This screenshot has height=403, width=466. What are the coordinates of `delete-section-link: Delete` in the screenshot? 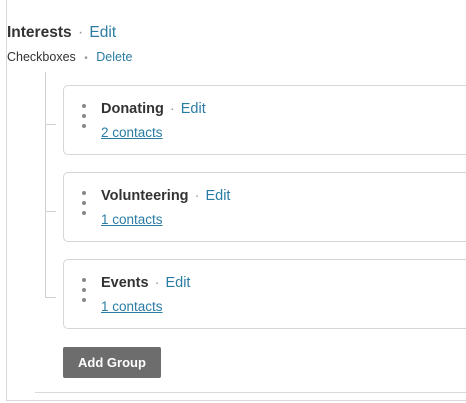 It's located at (114, 57).